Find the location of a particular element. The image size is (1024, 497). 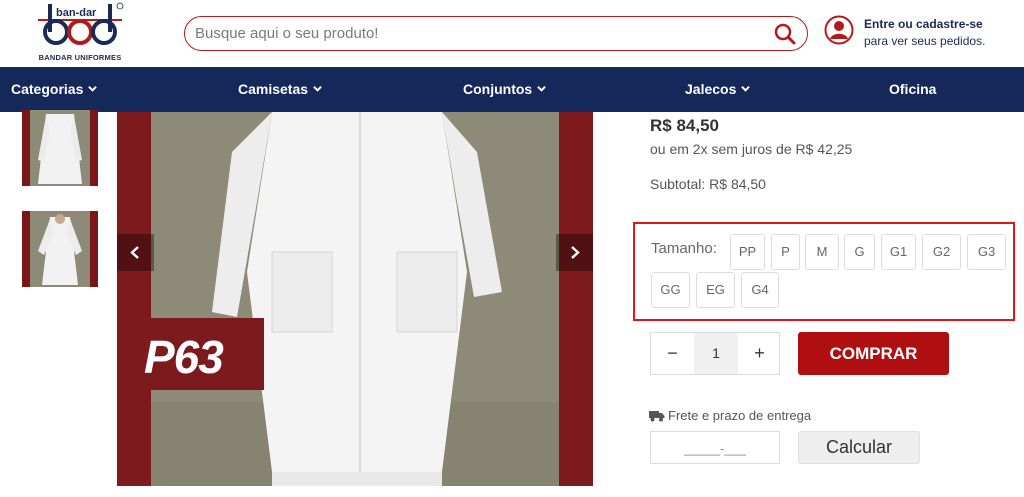

size-option-m: M is located at coordinates (822, 252).